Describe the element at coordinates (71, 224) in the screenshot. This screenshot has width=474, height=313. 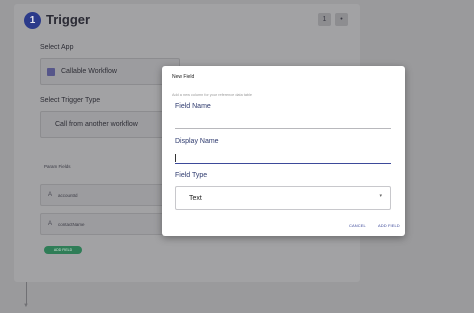
I see `param-name: contactName` at that location.